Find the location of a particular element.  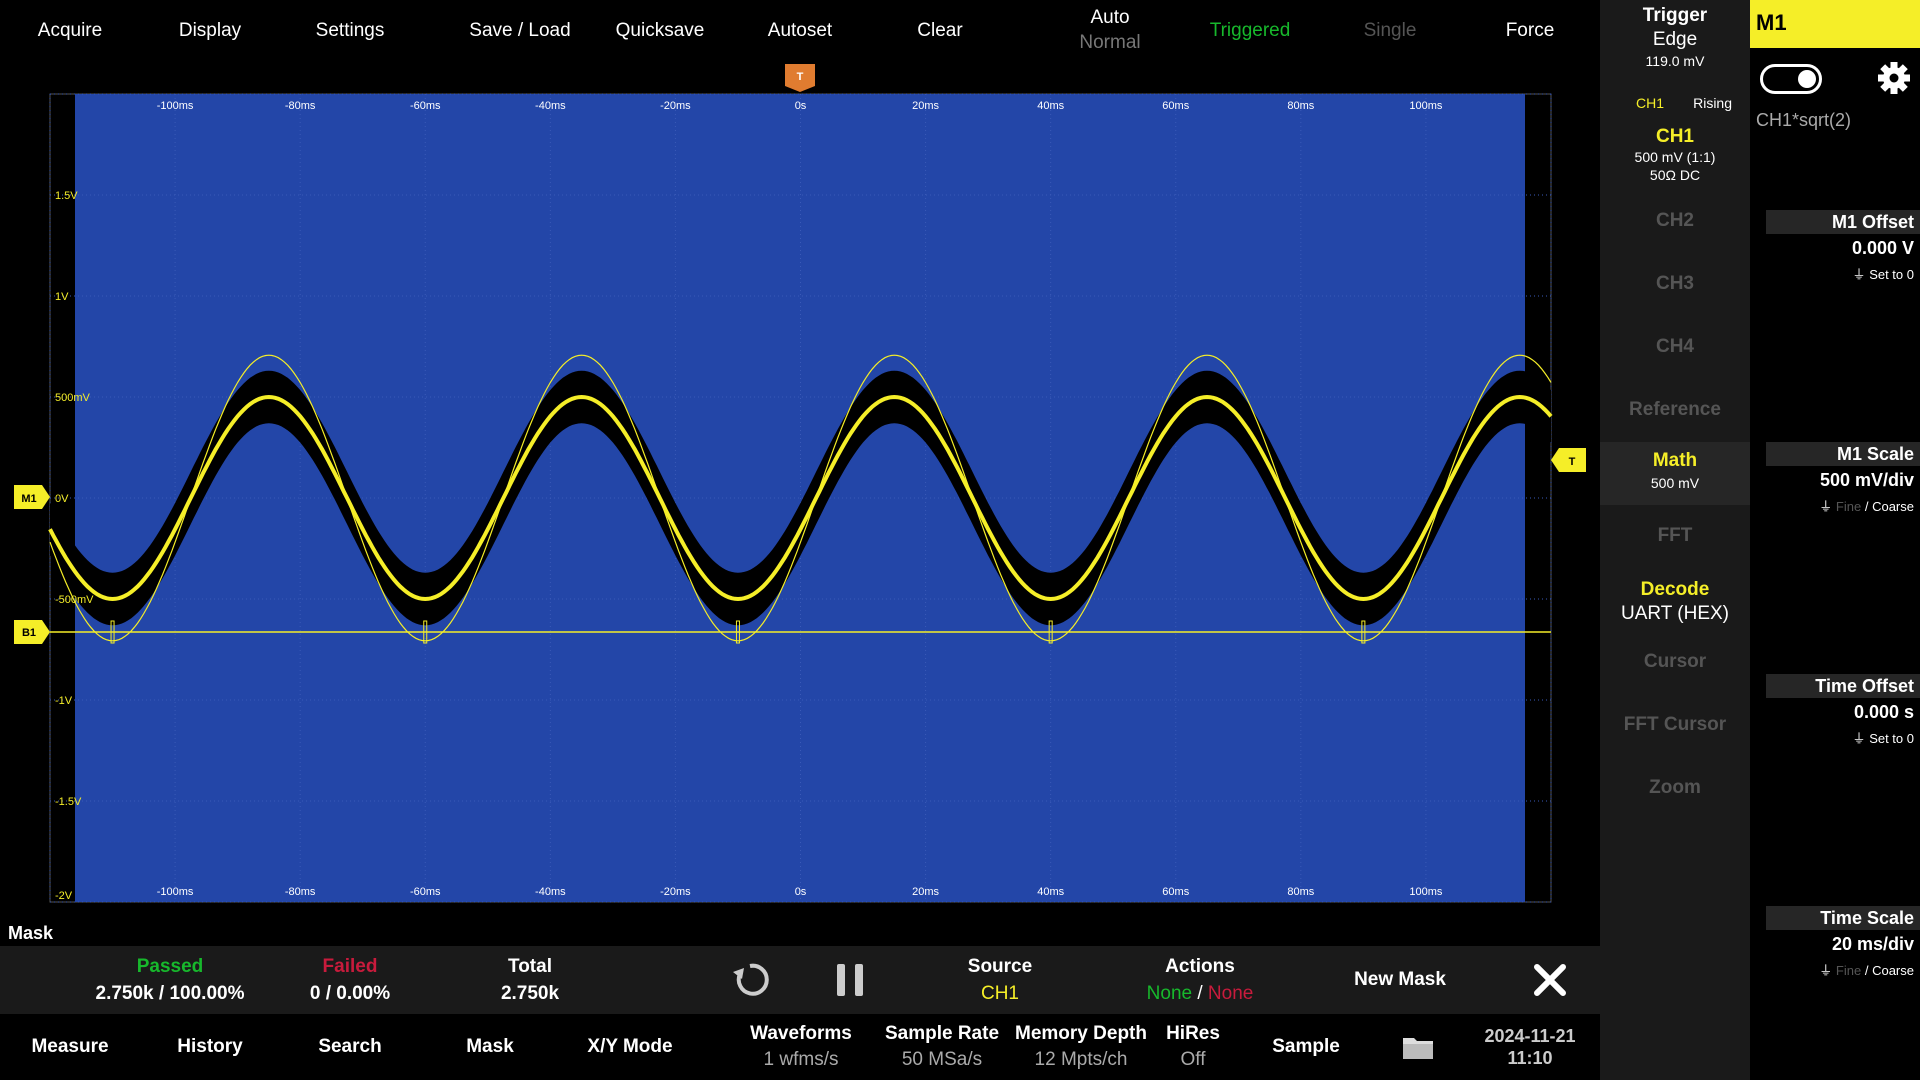

fft-button: FFT is located at coordinates (1675, 536).